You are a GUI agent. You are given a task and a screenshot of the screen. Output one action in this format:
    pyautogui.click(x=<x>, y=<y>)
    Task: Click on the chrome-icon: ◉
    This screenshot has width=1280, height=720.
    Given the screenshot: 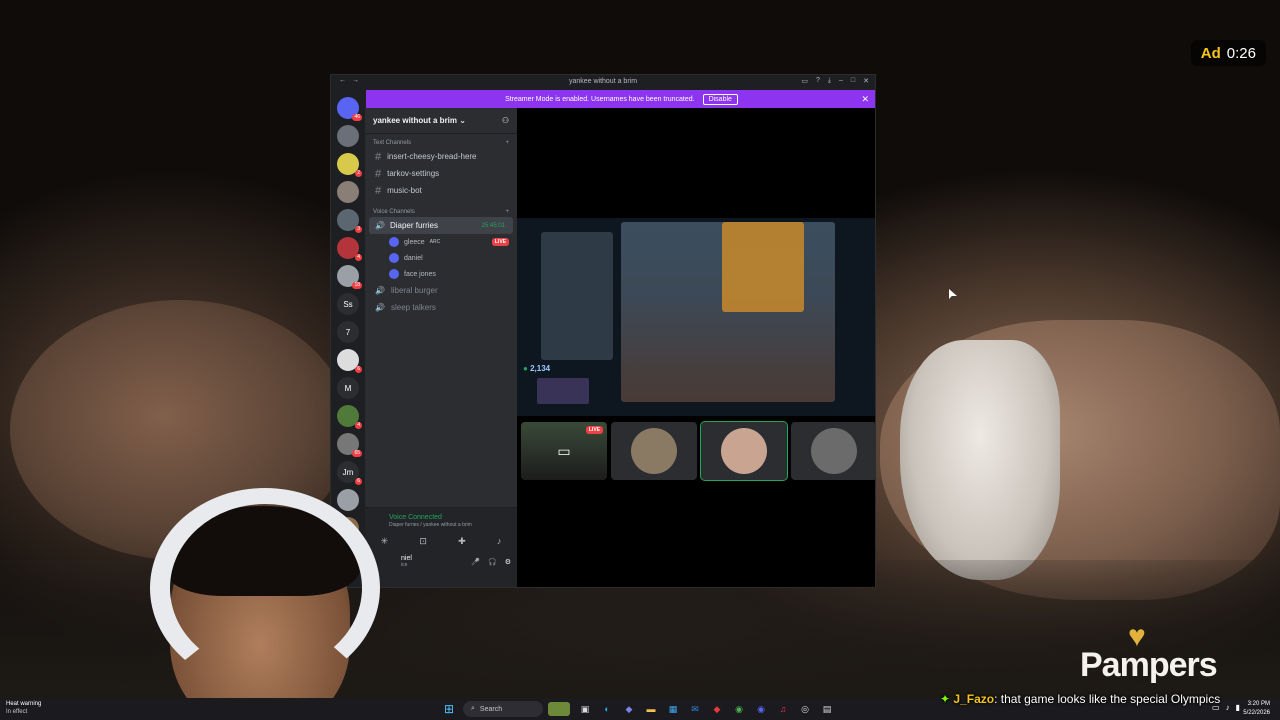 What is the action you would take?
    pyautogui.click(x=739, y=709)
    